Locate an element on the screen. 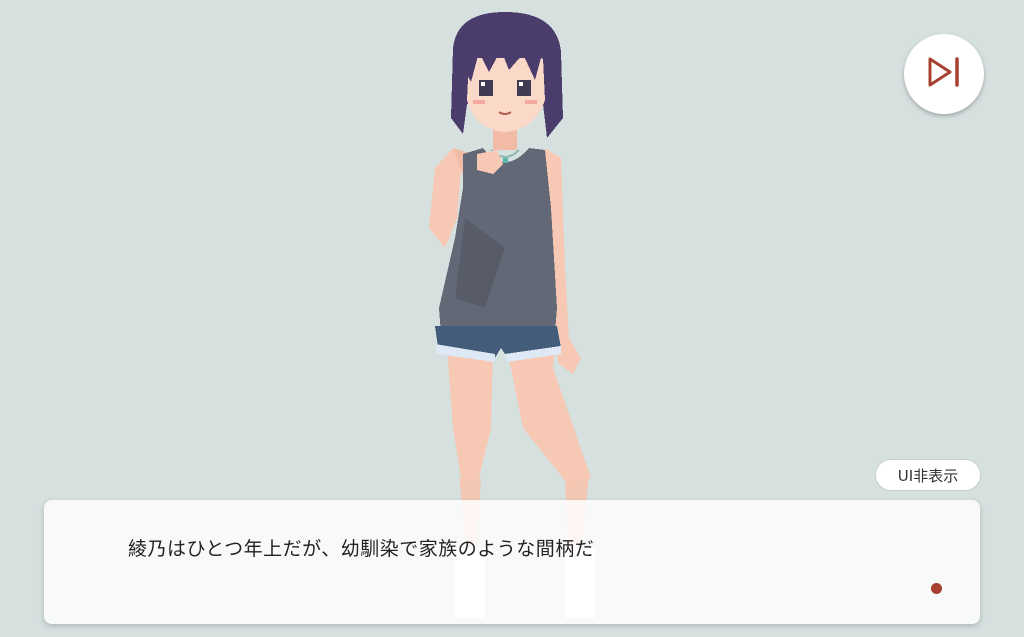 The height and width of the screenshot is (637, 1024). hide-ui-button: UI非表示 is located at coordinates (928, 475).